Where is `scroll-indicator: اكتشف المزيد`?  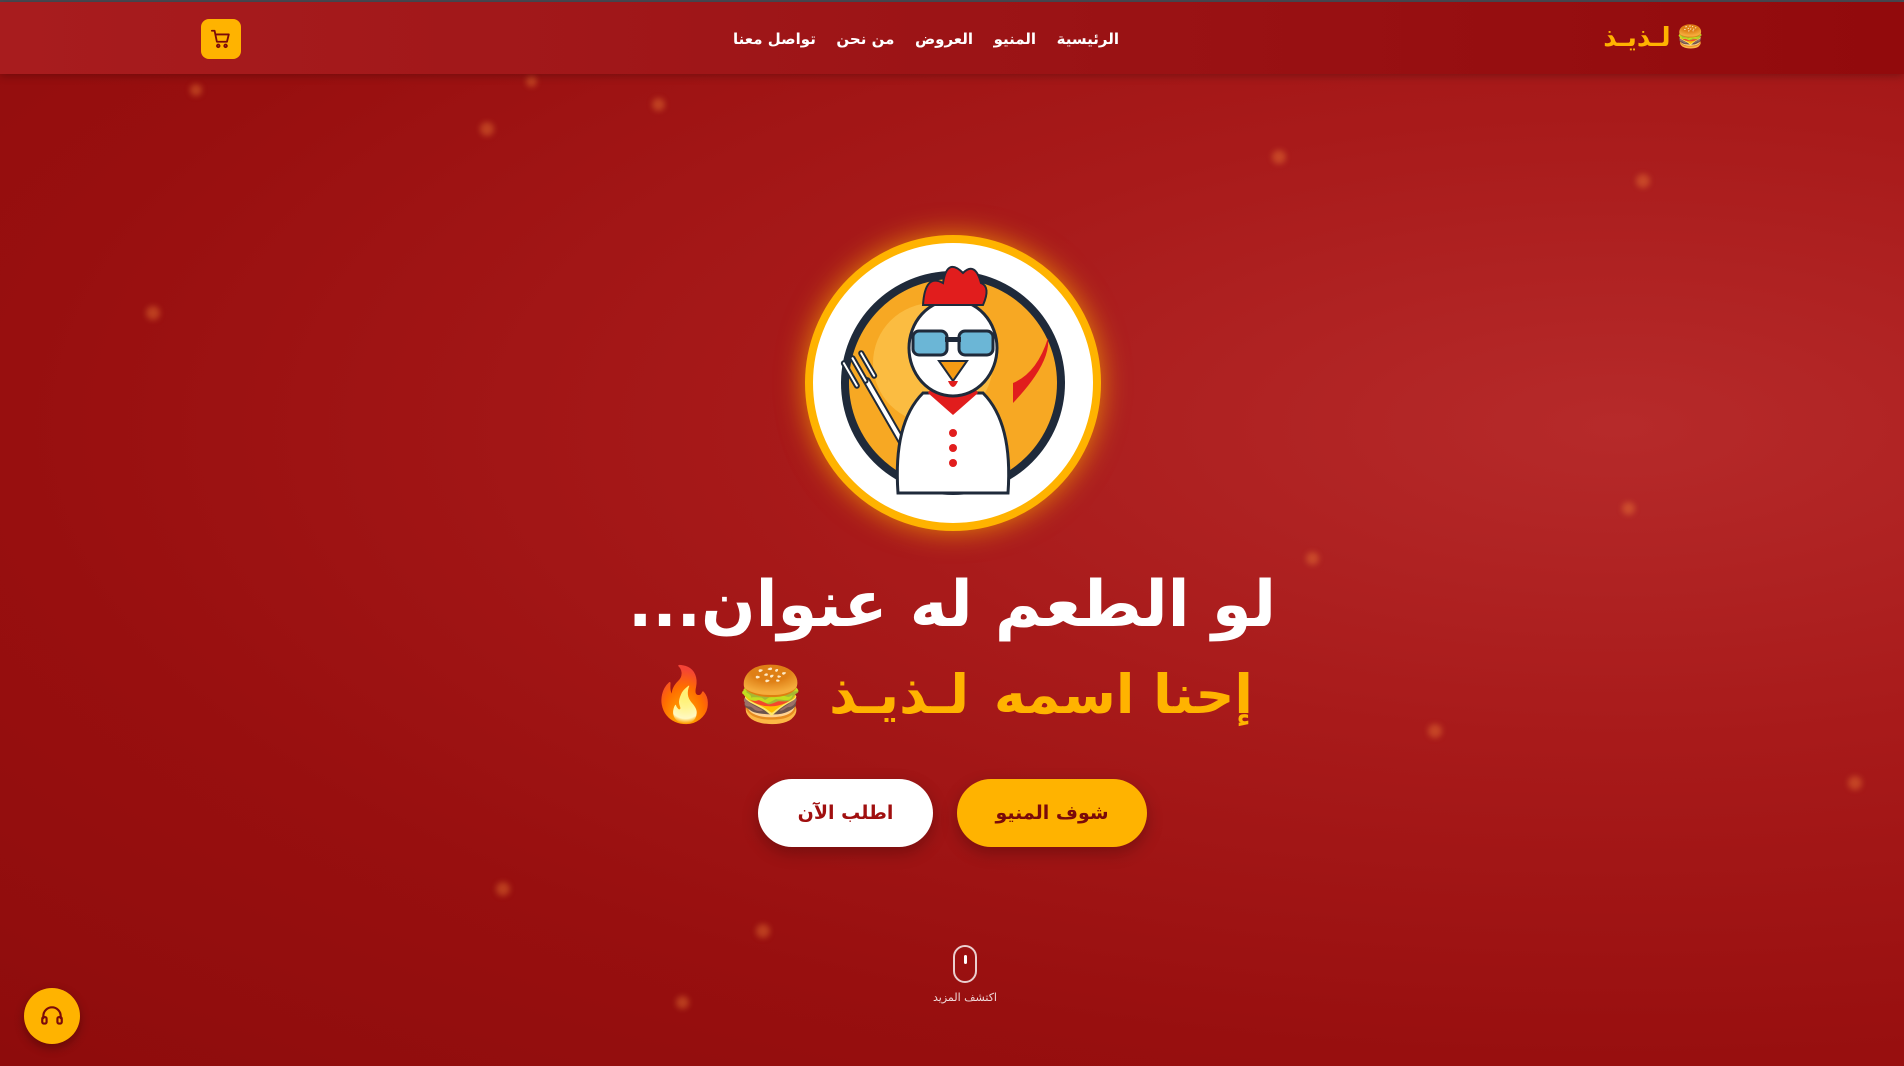
scroll-indicator: اكتشف المزيد is located at coordinates (965, 975).